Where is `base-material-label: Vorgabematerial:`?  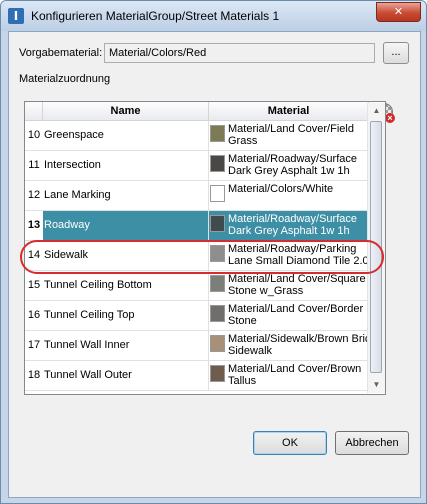 base-material-label: Vorgabematerial: is located at coordinates (61, 53).